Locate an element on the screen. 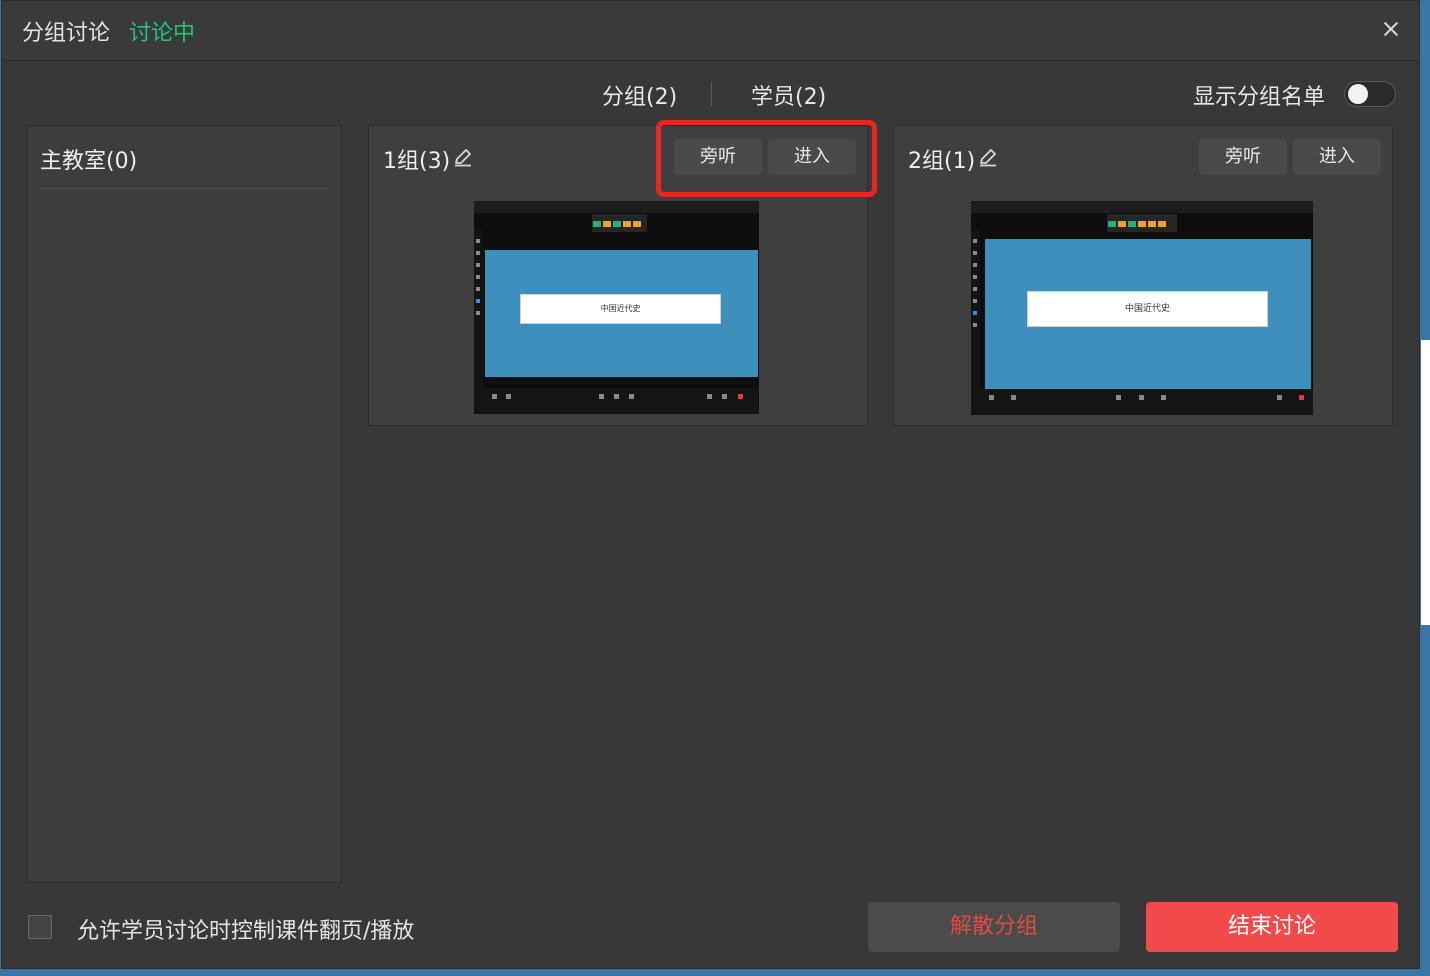  end-discussion-button: 结束讨论 is located at coordinates (1272, 927).